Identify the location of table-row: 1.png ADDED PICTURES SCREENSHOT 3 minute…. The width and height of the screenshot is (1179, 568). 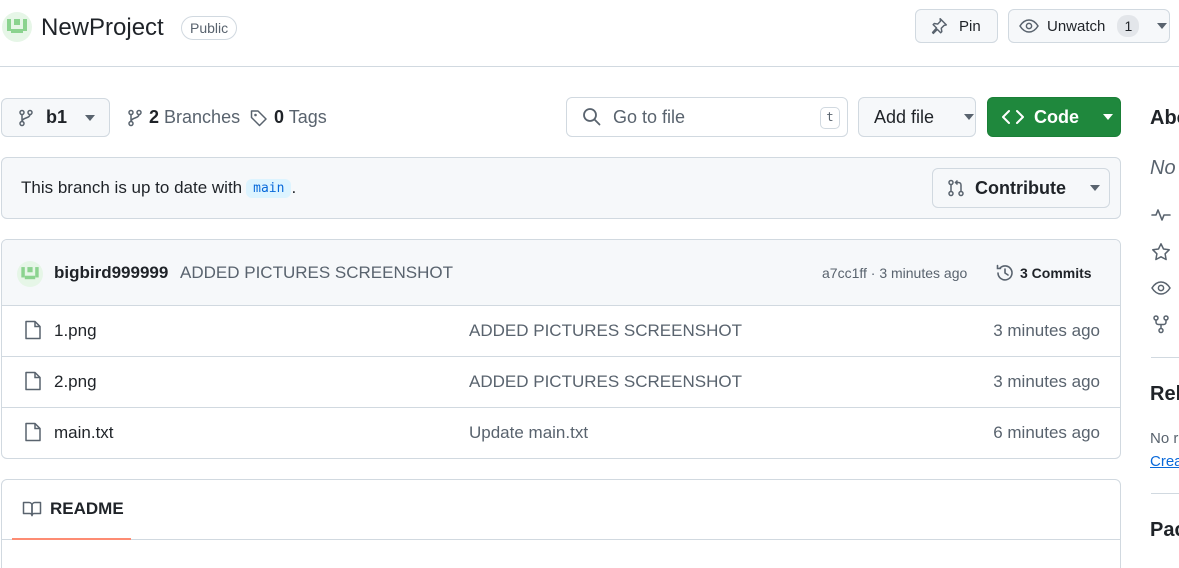
(561, 331).